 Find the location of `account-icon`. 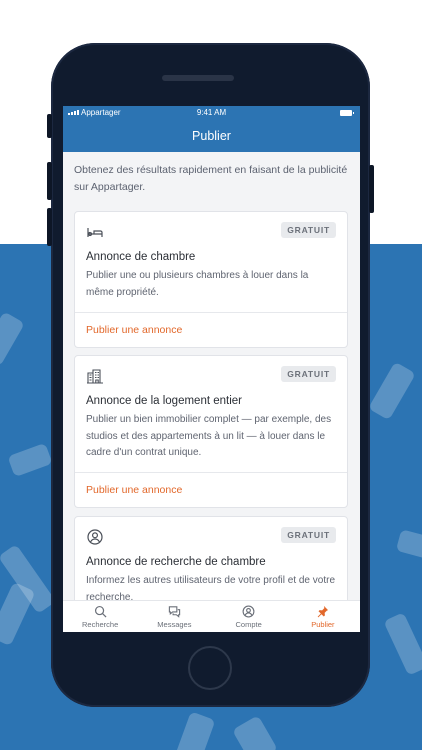

account-icon is located at coordinates (248, 611).